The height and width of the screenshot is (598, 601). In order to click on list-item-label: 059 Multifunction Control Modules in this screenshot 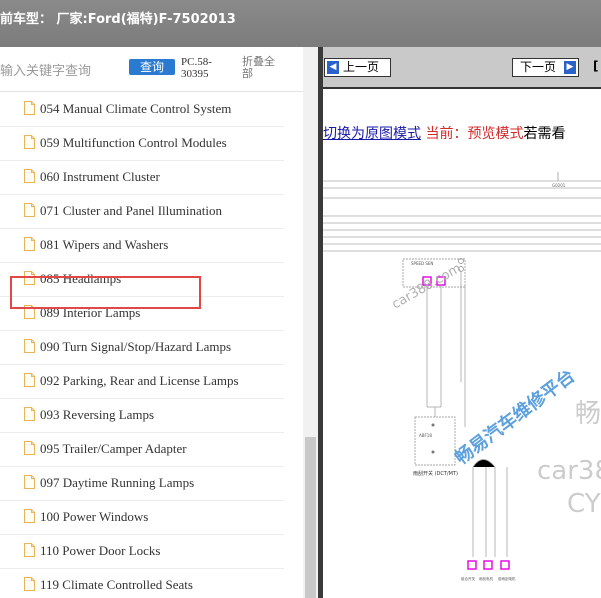, I will do `click(133, 142)`.